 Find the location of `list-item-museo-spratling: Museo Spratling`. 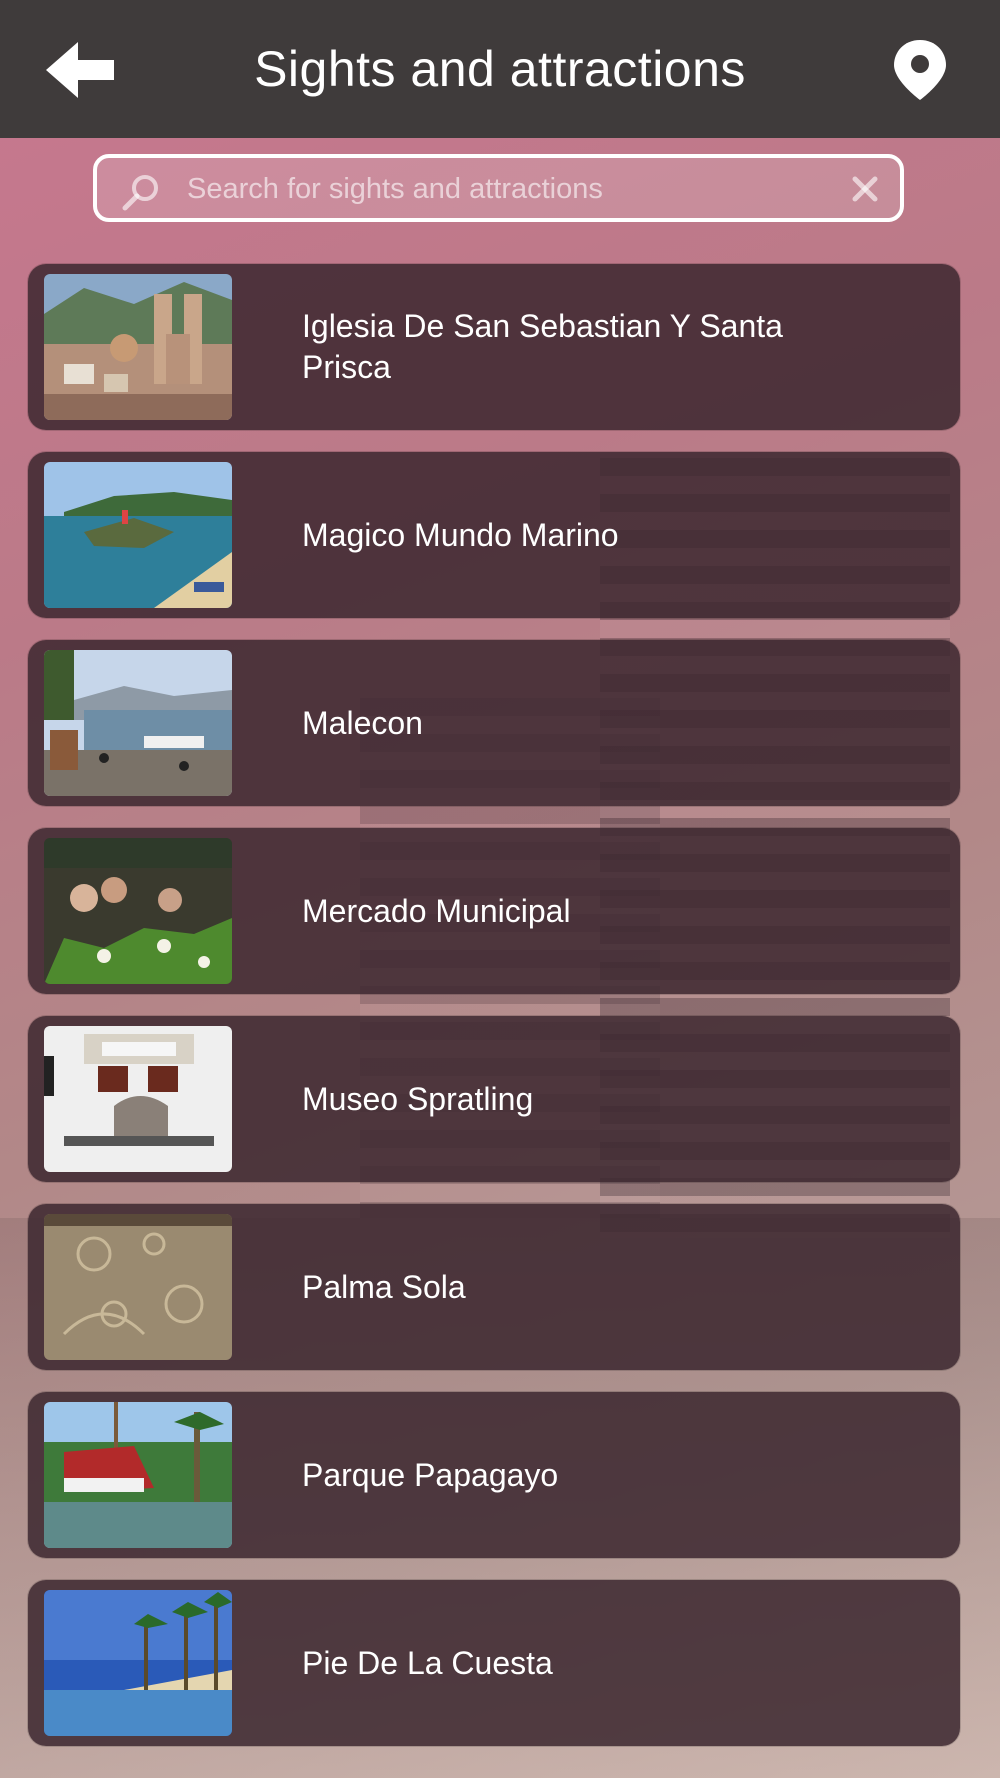

list-item-museo-spratling: Museo Spratling is located at coordinates (494, 1099).